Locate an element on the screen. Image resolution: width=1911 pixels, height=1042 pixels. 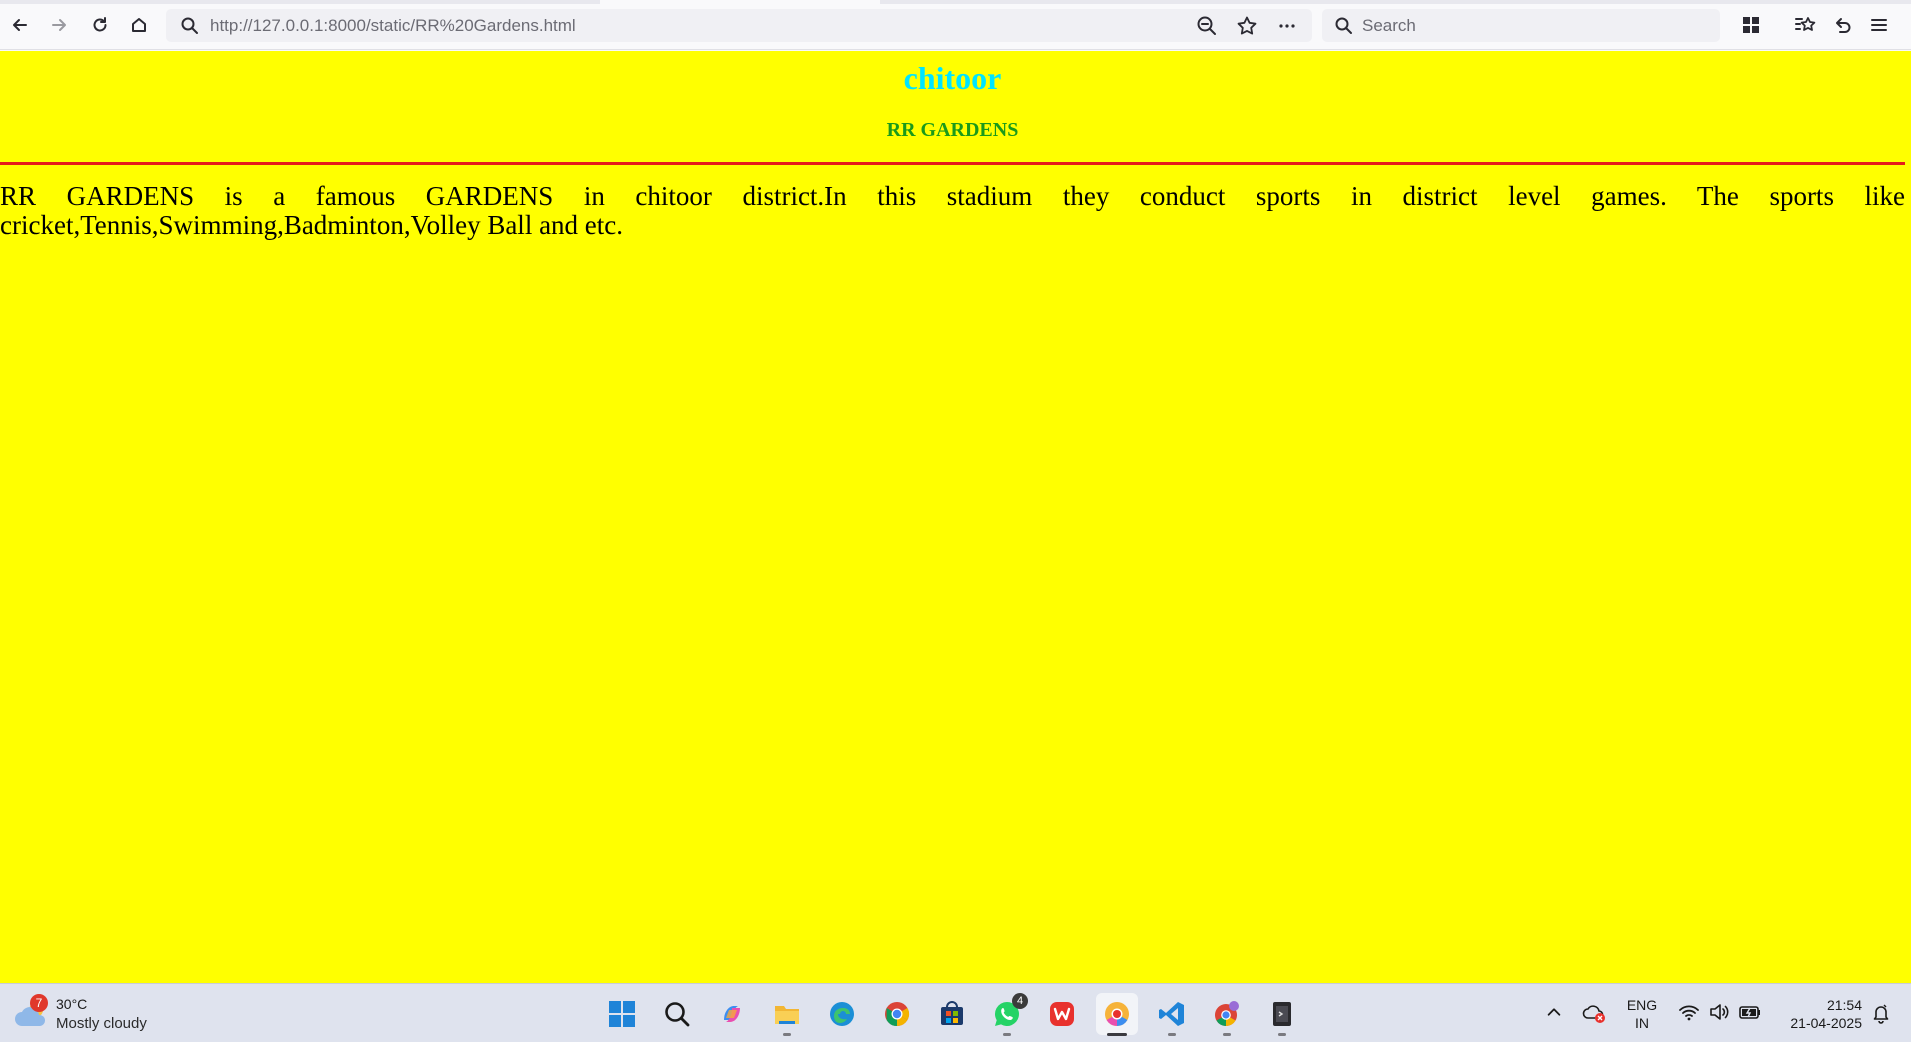
taskbar-search-button is located at coordinates (677, 1014).